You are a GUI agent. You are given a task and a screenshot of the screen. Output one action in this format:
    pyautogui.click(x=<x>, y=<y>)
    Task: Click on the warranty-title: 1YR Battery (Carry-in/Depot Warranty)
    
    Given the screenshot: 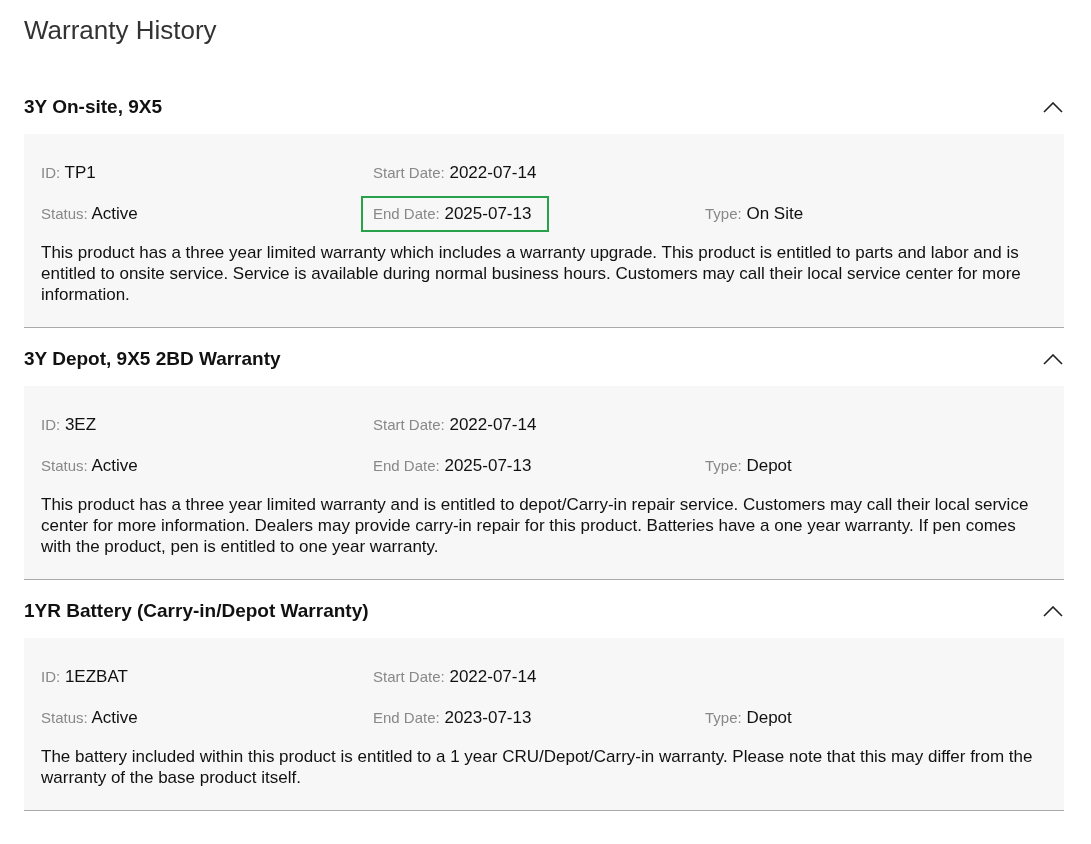 What is the action you would take?
    pyautogui.click(x=196, y=611)
    